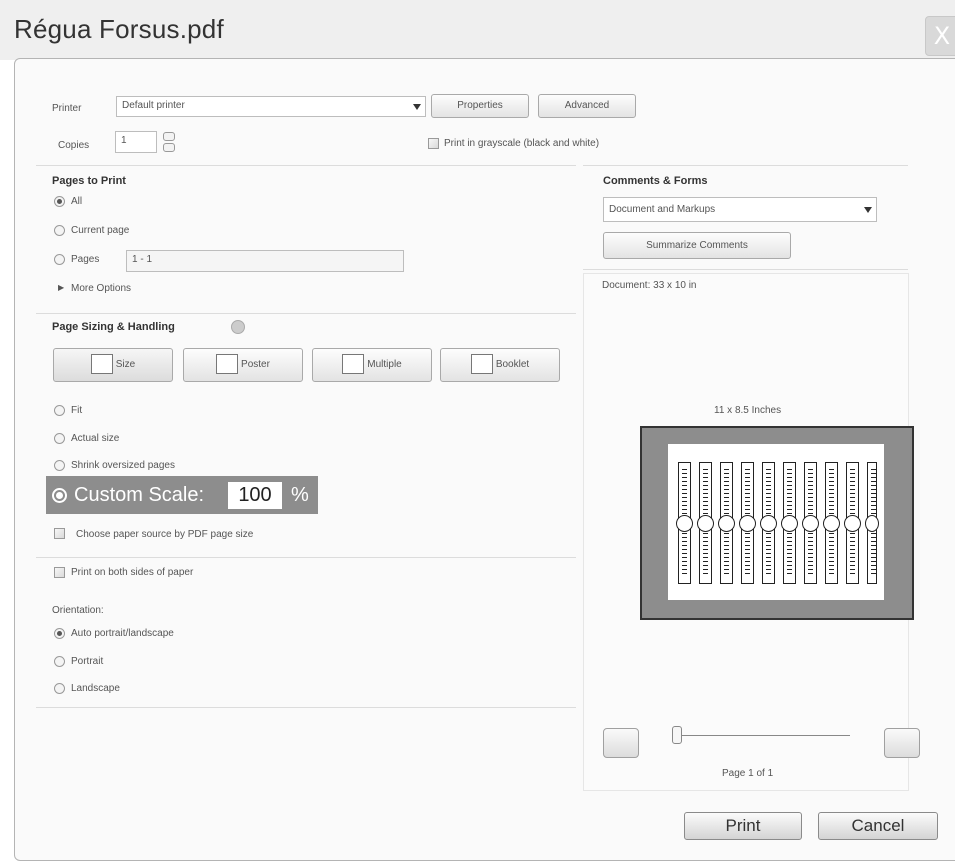 The width and height of the screenshot is (955, 861). Describe the element at coordinates (95, 688) in the screenshot. I see `orientation-landscape-label: Landscape` at that location.